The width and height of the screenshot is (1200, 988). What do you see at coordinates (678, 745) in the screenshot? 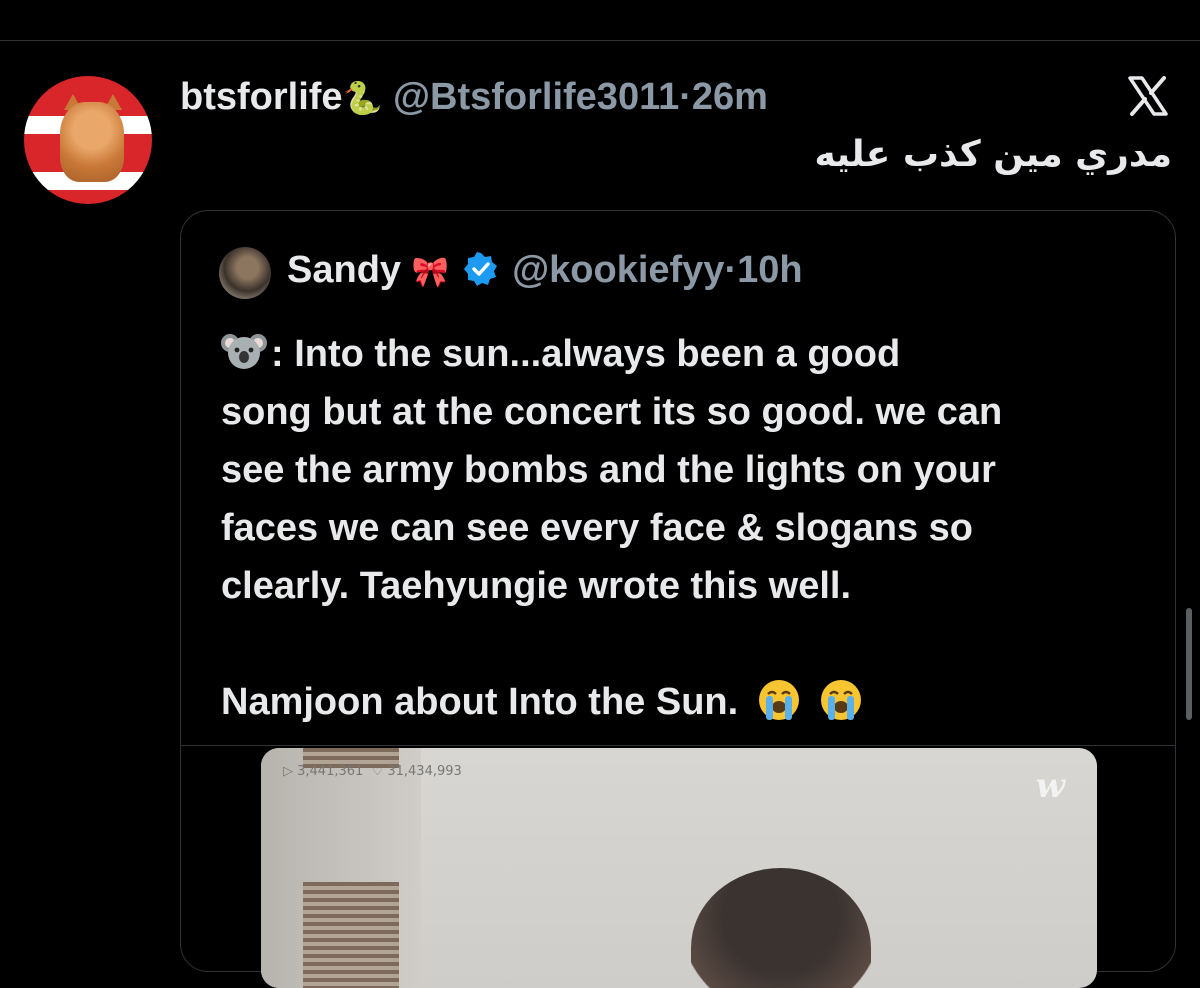
I see `media-divider` at bounding box center [678, 745].